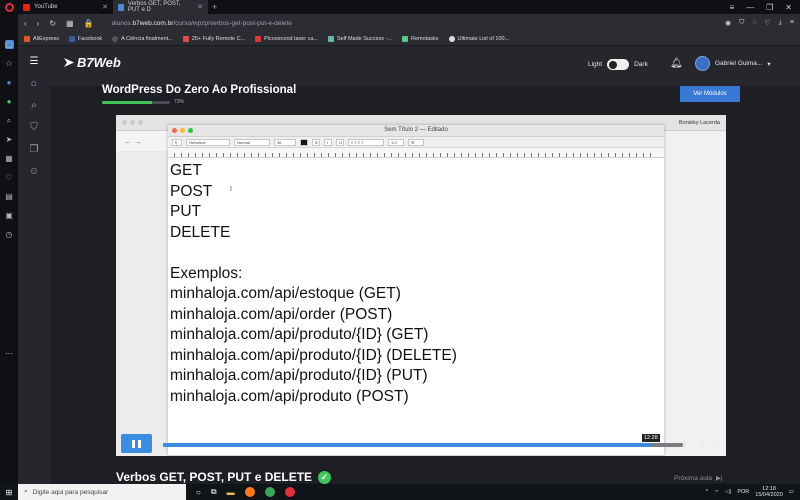  What do you see at coordinates (423, 445) in the screenshot?
I see `seek-bar` at bounding box center [423, 445].